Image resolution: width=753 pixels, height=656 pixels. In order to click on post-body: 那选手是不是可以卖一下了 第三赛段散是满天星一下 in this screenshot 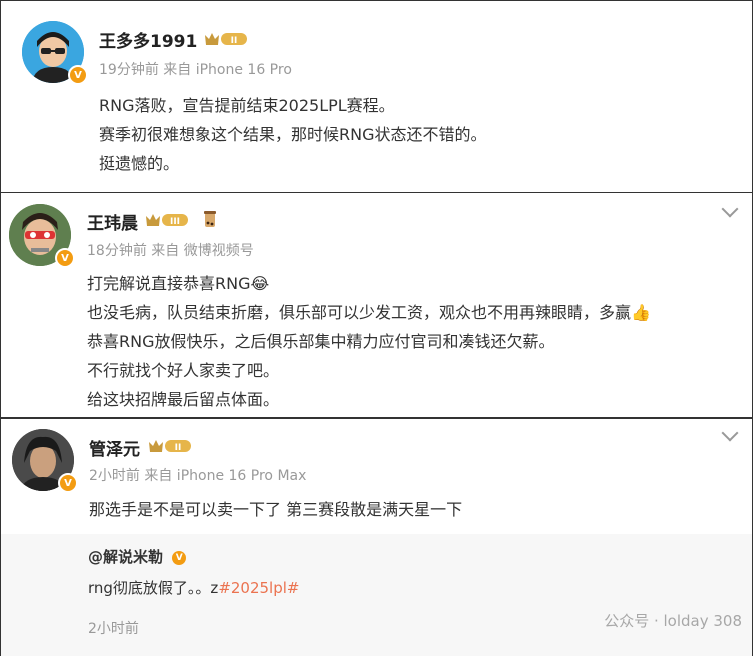, I will do `click(275, 509)`.